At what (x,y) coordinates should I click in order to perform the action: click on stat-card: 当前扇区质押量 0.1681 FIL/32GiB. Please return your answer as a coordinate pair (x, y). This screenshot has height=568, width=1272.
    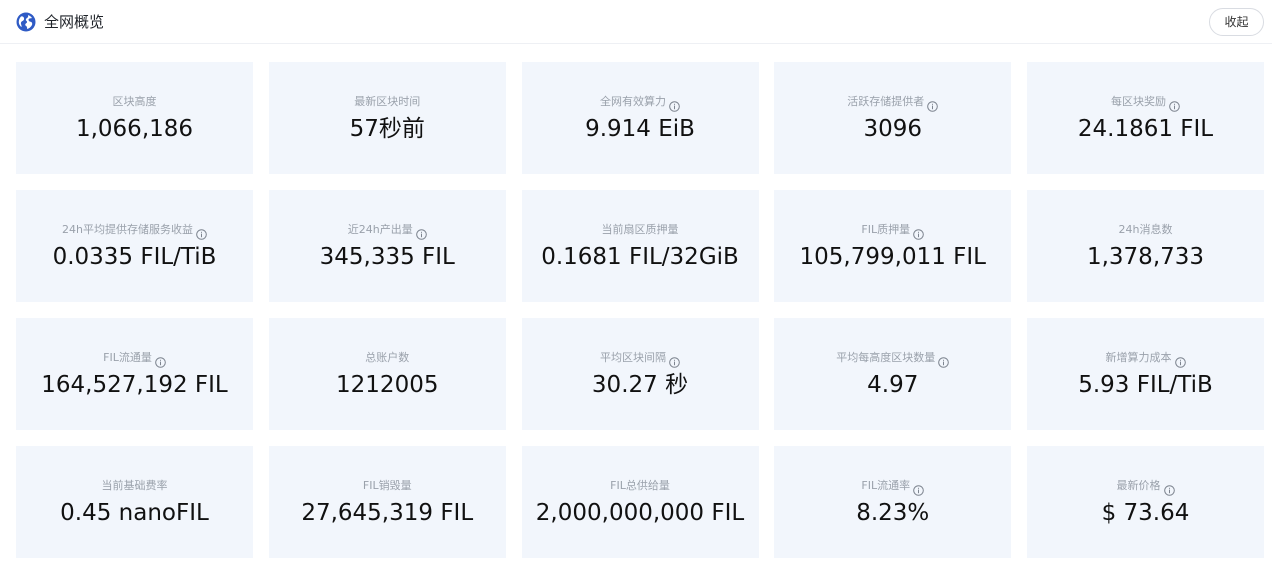
    Looking at the image, I should click on (640, 246).